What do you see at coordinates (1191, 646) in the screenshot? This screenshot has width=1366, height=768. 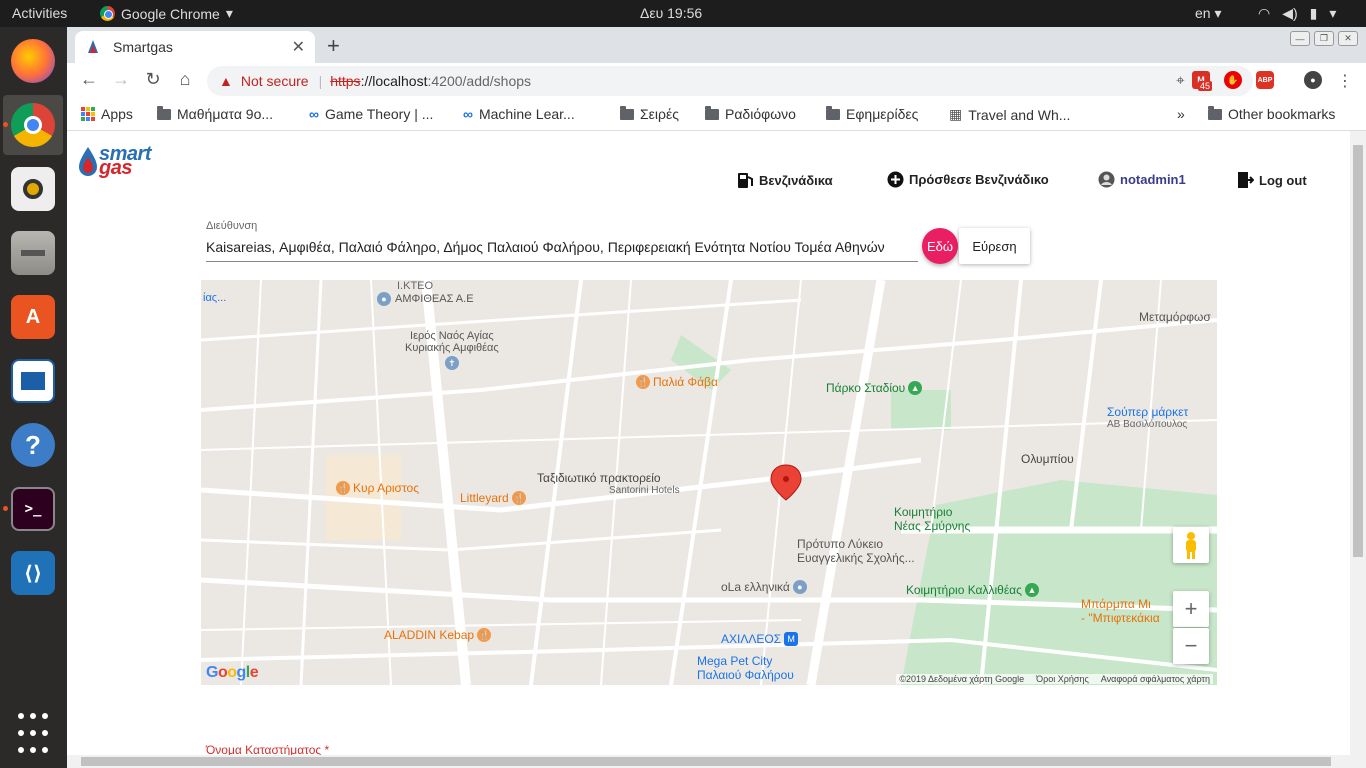 I see `zoom-out-button: −` at bounding box center [1191, 646].